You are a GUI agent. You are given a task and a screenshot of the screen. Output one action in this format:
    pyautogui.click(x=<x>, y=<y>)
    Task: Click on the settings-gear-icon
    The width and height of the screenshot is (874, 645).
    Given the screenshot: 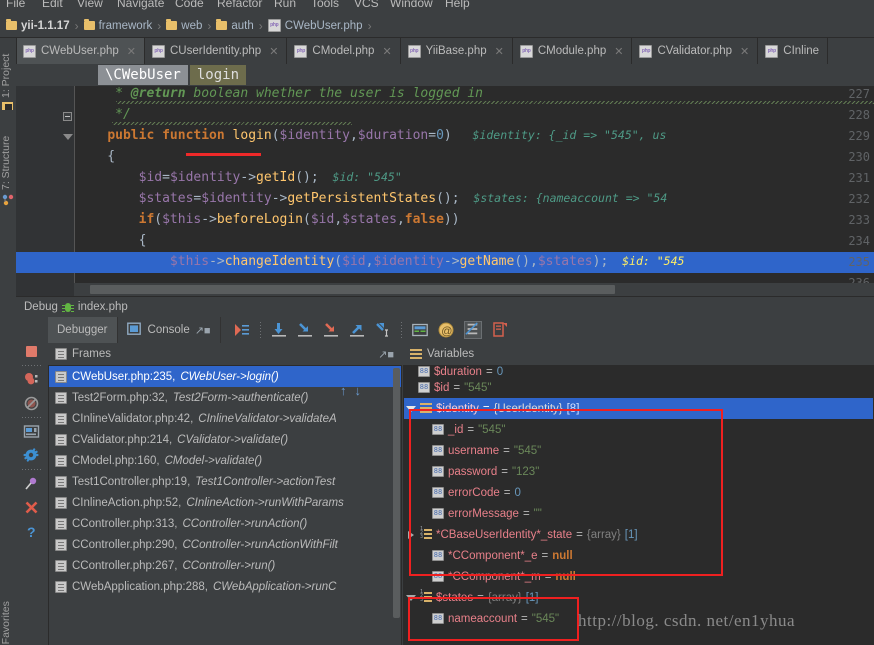 What is the action you would take?
    pyautogui.click(x=32, y=456)
    